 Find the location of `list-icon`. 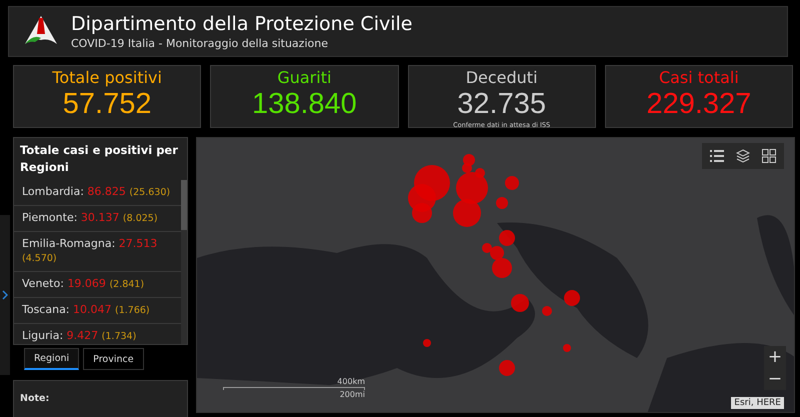

list-icon is located at coordinates (717, 156).